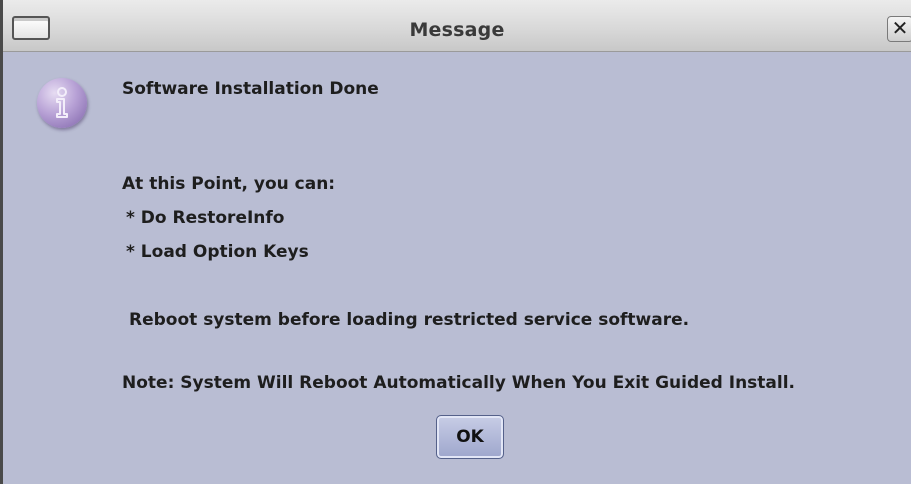 Image resolution: width=913 pixels, height=484 pixels. I want to click on close-icon: ✕, so click(900, 28).